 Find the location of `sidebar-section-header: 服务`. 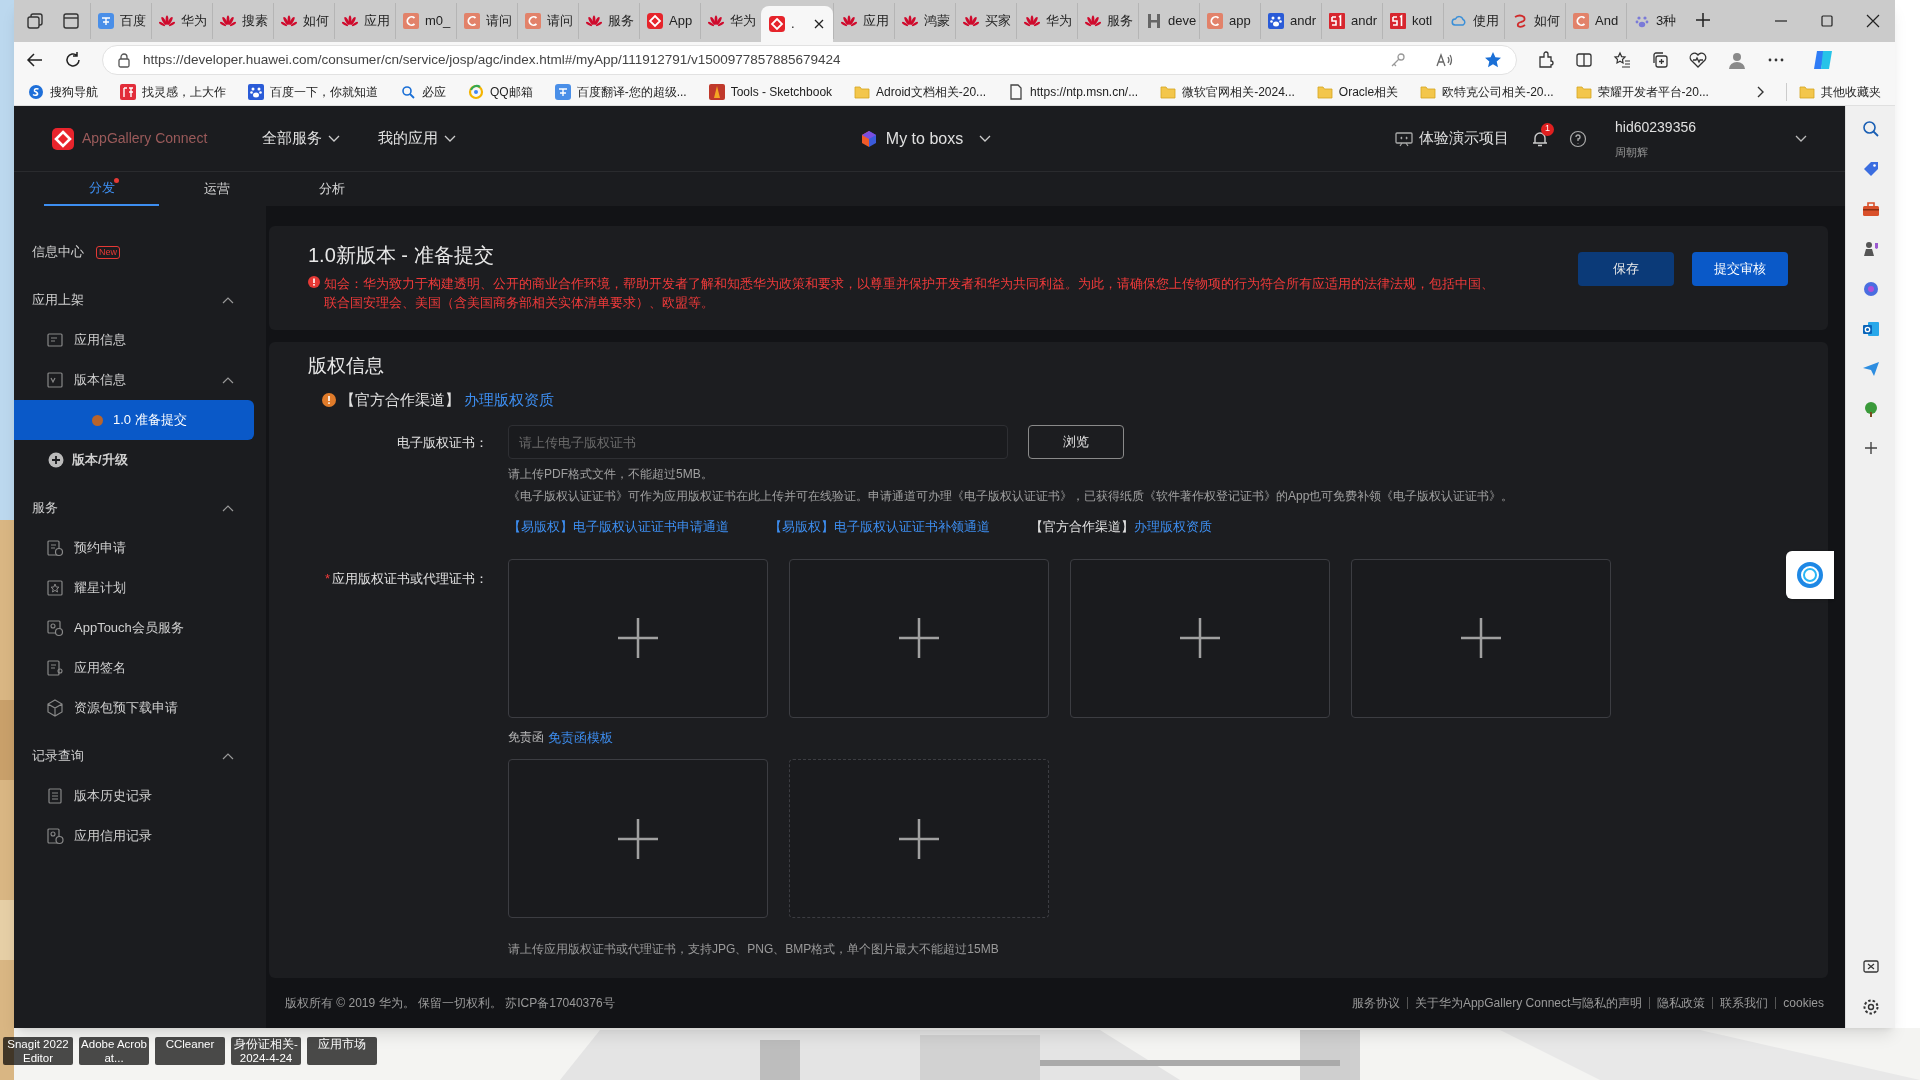

sidebar-section-header: 服务 is located at coordinates (45, 508).